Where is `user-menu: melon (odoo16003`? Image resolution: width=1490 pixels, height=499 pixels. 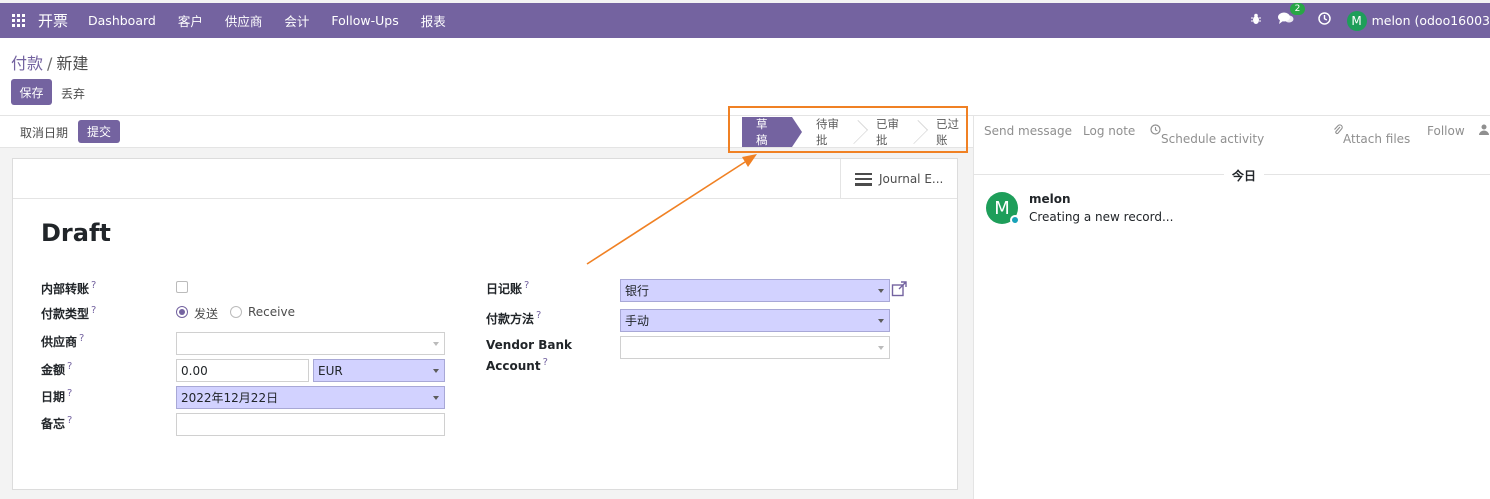
user-menu: melon (odoo16003 is located at coordinates (1431, 20).